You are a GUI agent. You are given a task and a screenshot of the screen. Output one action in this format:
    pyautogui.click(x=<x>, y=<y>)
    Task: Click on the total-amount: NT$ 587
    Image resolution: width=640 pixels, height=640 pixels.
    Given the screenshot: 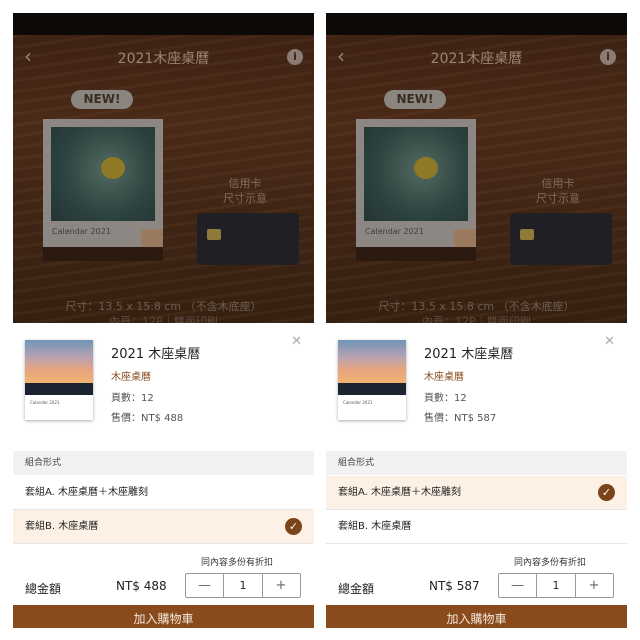 What is the action you would take?
    pyautogui.click(x=454, y=586)
    